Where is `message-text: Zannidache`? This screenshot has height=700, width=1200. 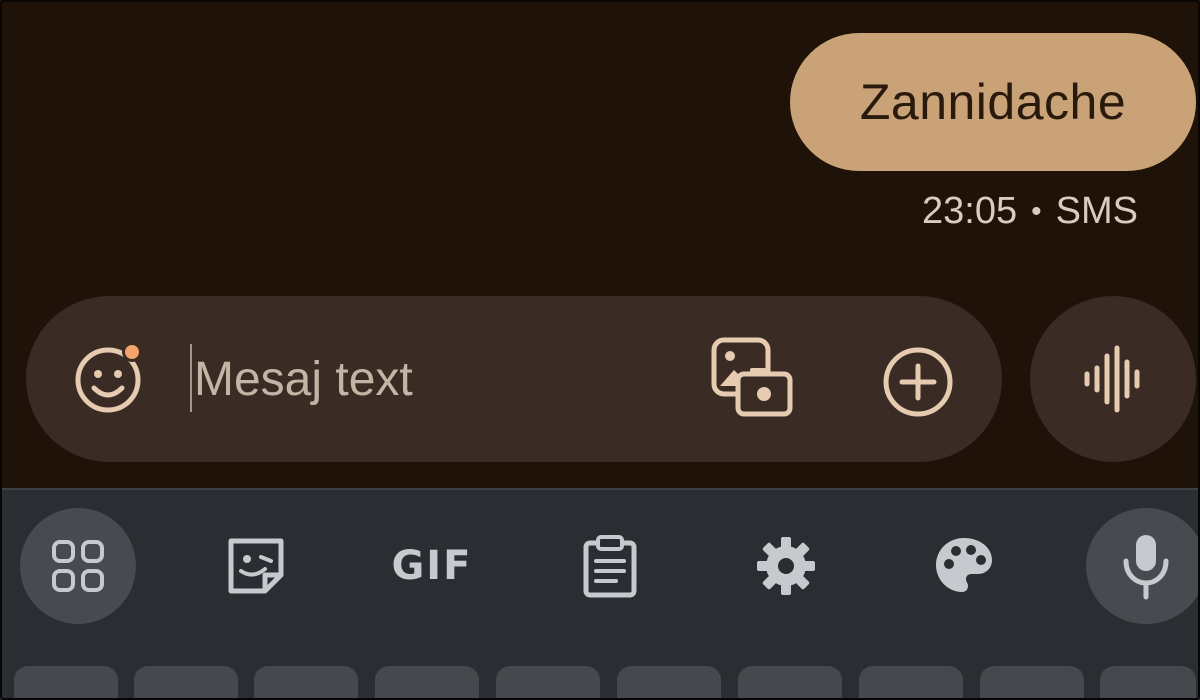
message-text: Zannidache is located at coordinates (993, 102).